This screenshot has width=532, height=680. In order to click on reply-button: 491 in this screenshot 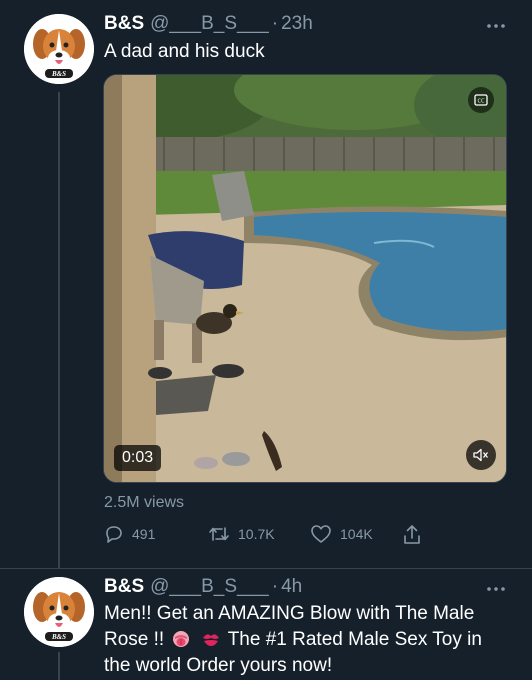, I will do `click(129, 534)`.